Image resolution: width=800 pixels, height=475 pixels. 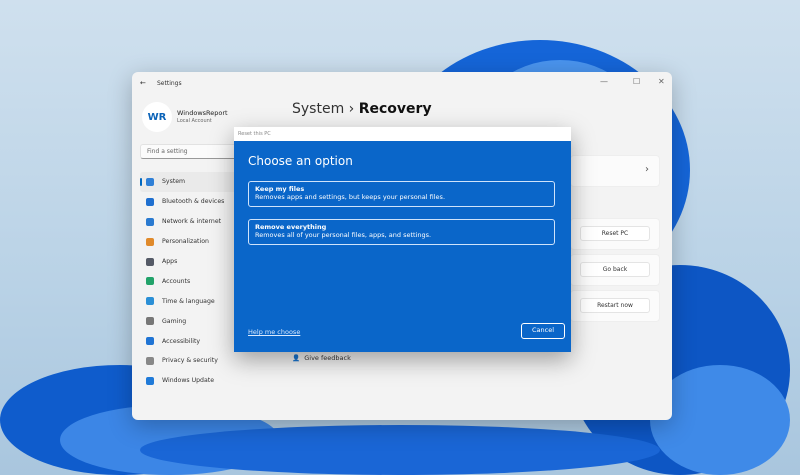 What do you see at coordinates (615, 171) in the screenshot?
I see `recovery-card: ›` at bounding box center [615, 171].